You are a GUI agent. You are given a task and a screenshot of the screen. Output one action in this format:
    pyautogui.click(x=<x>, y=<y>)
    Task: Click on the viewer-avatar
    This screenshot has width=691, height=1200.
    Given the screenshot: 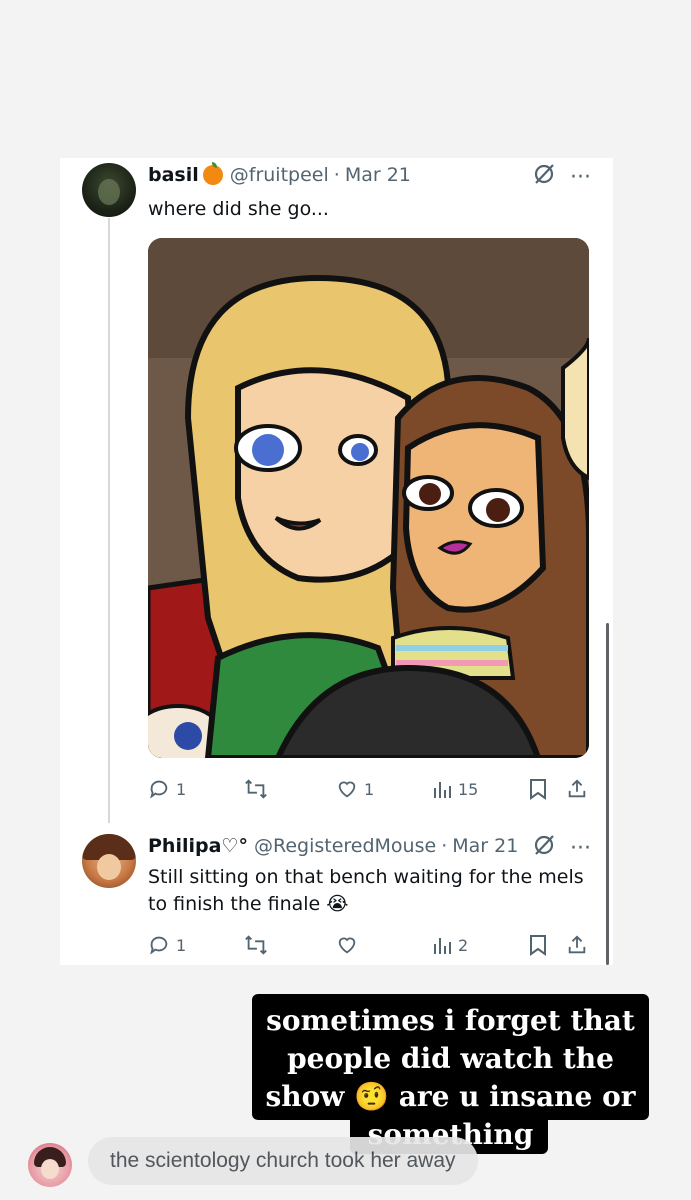 What is the action you would take?
    pyautogui.click(x=50, y=1165)
    